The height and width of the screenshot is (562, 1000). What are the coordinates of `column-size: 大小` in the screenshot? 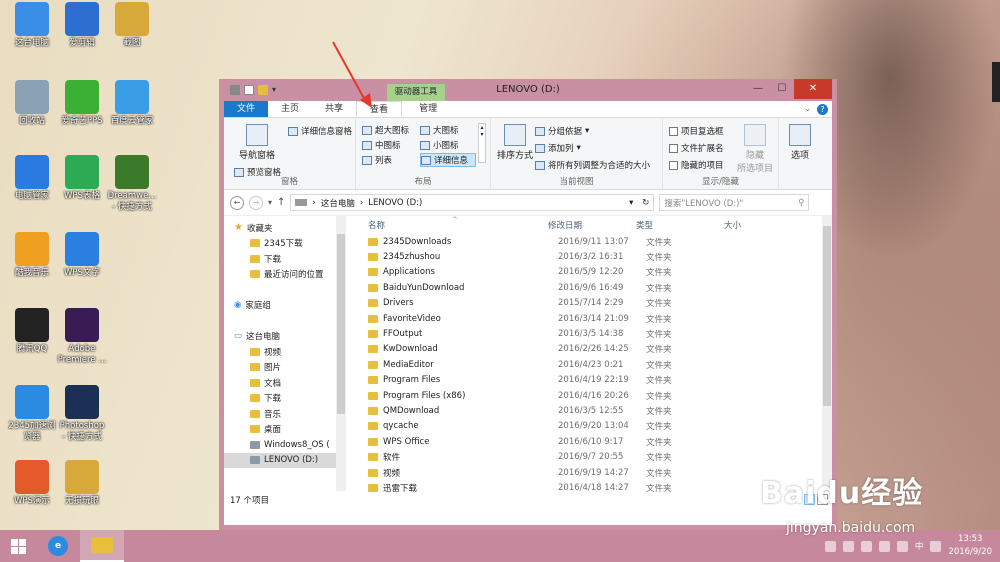 It's located at (732, 225).